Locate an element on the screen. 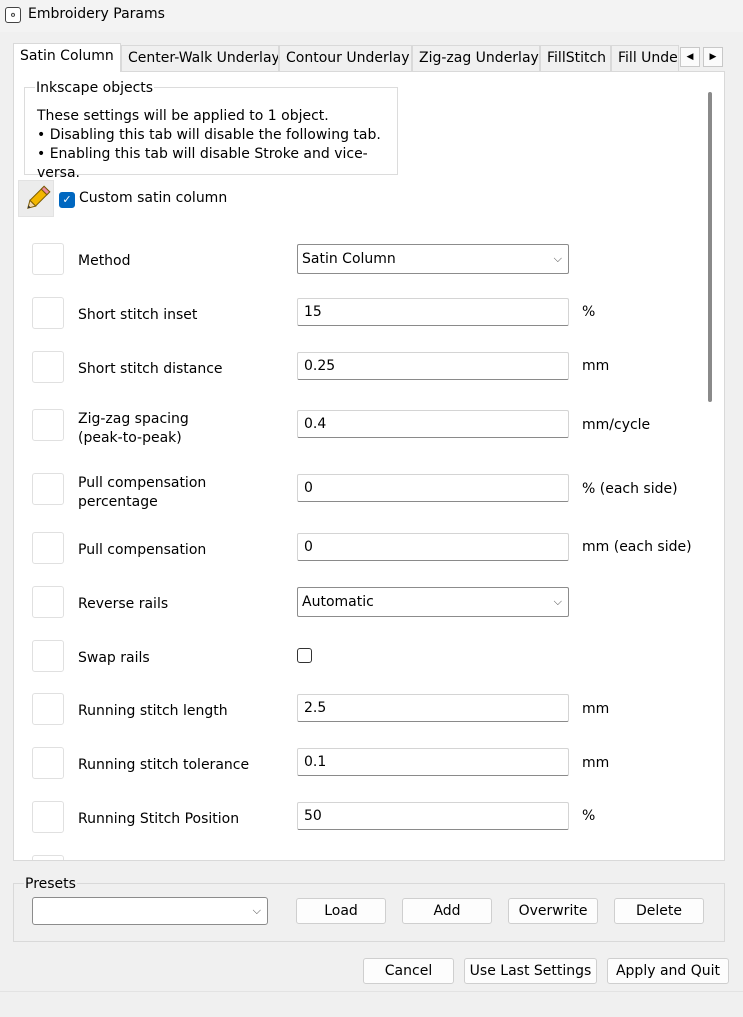  tab-scroll-left-button: ◀ is located at coordinates (690, 57).